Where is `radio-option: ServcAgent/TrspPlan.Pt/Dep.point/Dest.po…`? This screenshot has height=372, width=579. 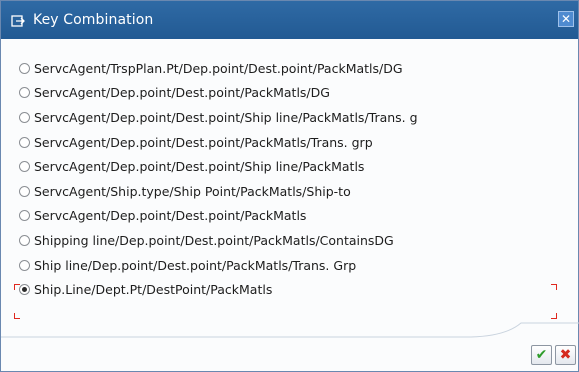
radio-option: ServcAgent/TrspPlan.Pt/Dep.point/Dest.po… is located at coordinates (293, 68).